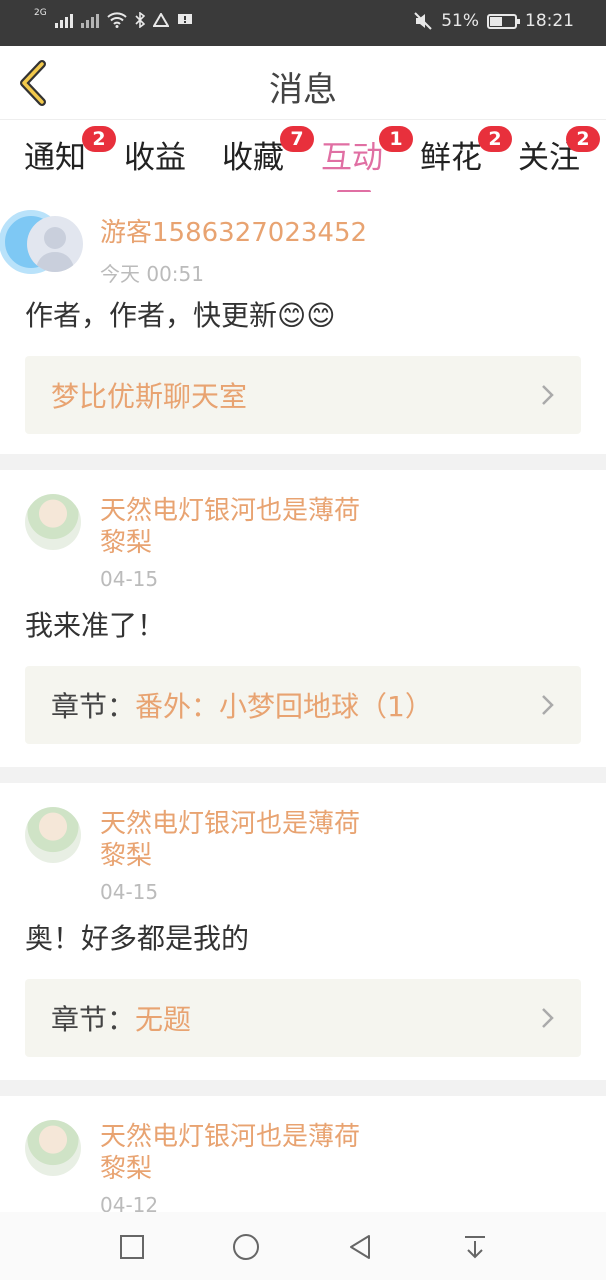 This screenshot has width=606, height=1280. Describe the element at coordinates (89, 20) in the screenshot. I see `signal-2-icon` at that location.